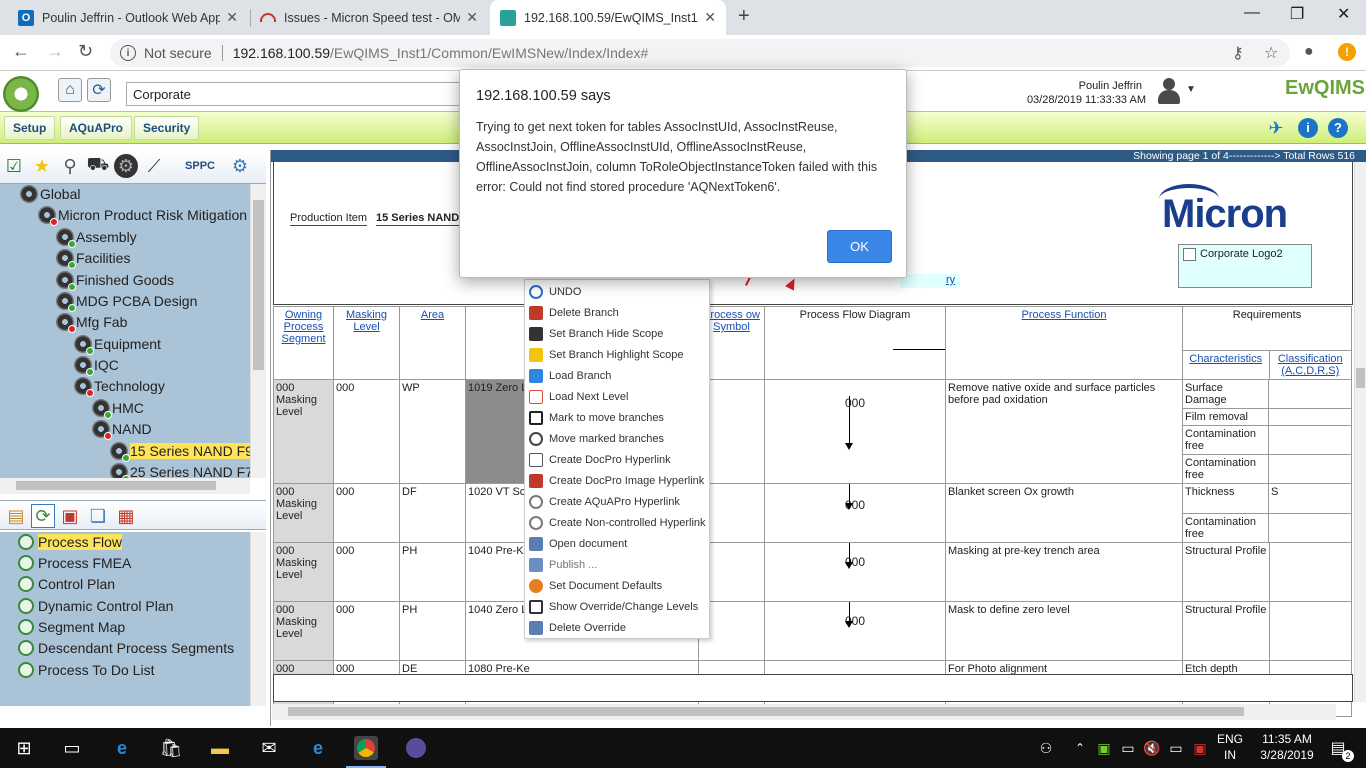 This screenshot has height=768, width=1366. What do you see at coordinates (1191, 89) in the screenshot?
I see `chevron-down-icon: ▼` at bounding box center [1191, 89].